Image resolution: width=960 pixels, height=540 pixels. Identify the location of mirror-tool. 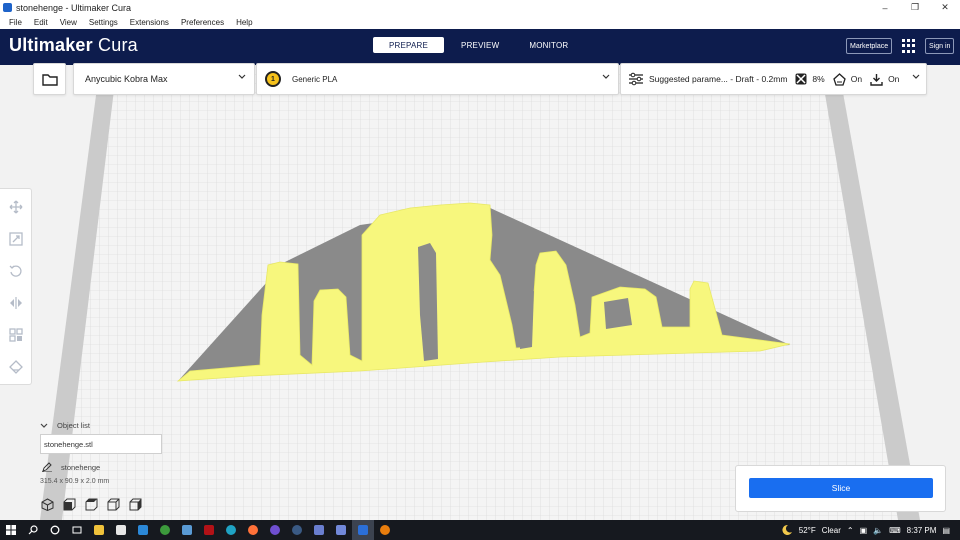
(16, 303).